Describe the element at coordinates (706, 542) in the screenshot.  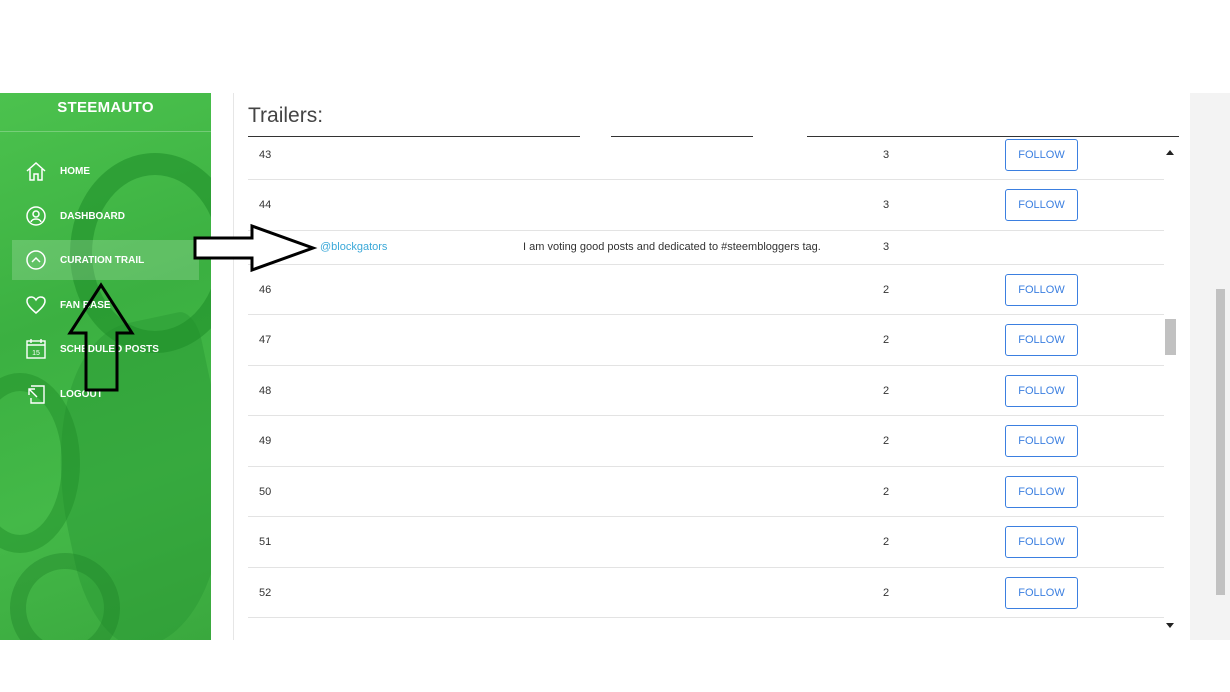
I see `table-row: 51 2 FOLLOW` at that location.